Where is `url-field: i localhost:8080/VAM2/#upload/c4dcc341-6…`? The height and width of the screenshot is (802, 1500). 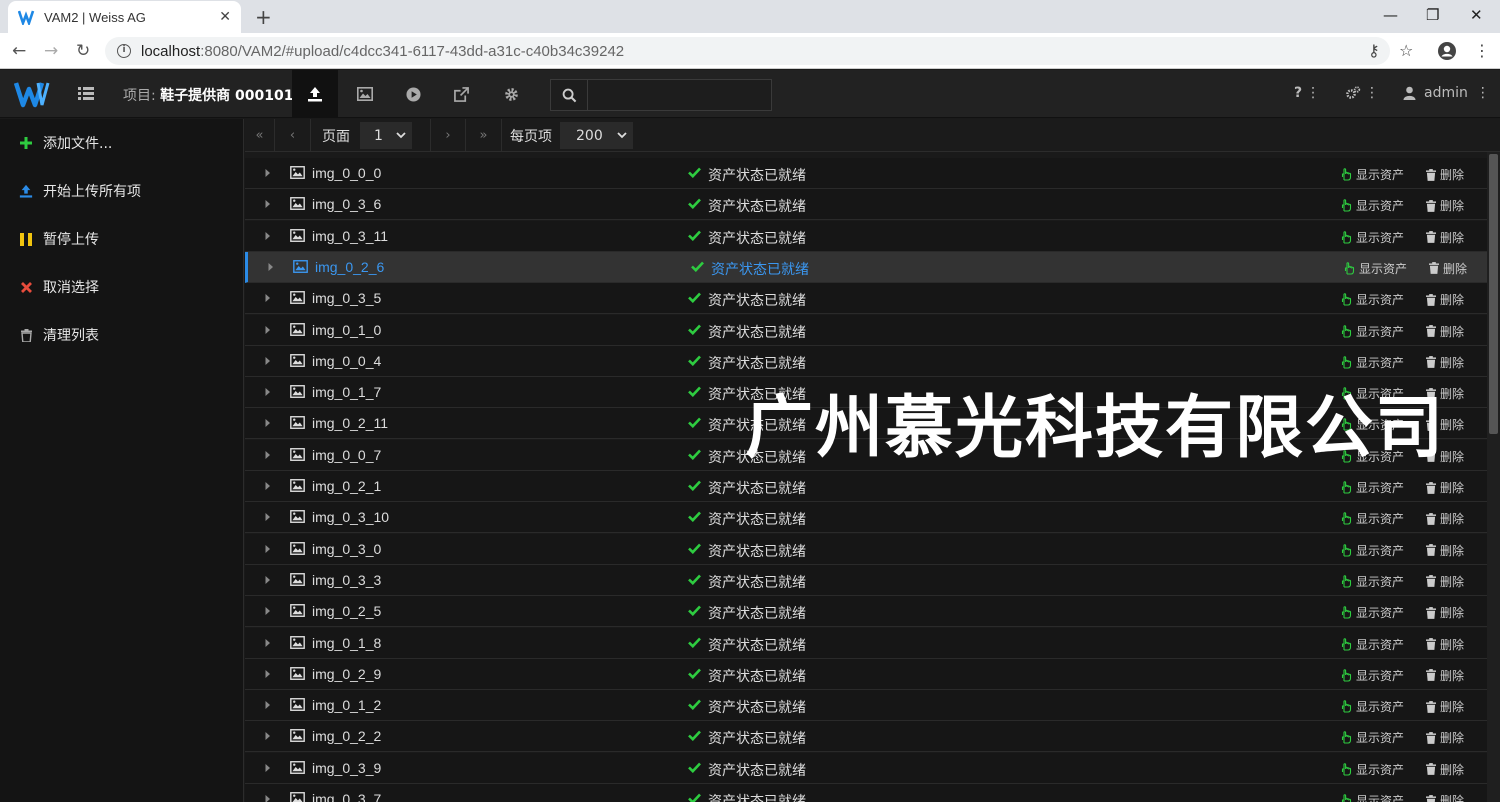 url-field: i localhost:8080/VAM2/#upload/c4dcc341-6… is located at coordinates (747, 51).